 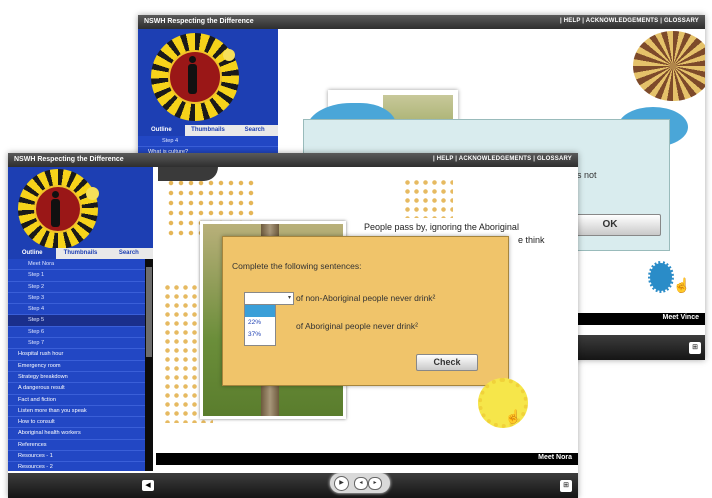 I want to click on sentence-1: of non-Aboriginal people never drink², so click(x=366, y=298).